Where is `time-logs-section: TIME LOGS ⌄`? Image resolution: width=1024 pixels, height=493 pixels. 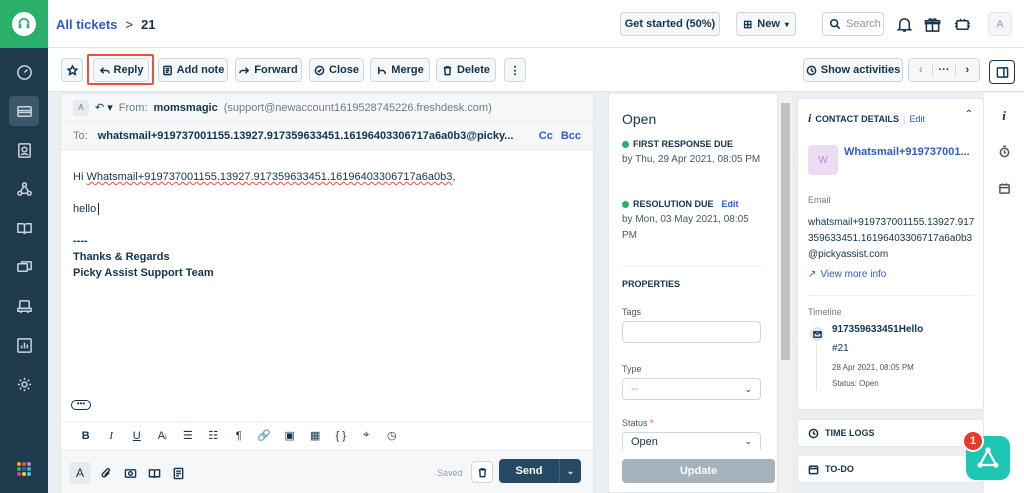
time-logs-section: TIME LOGS ⌄ is located at coordinates (890, 433).